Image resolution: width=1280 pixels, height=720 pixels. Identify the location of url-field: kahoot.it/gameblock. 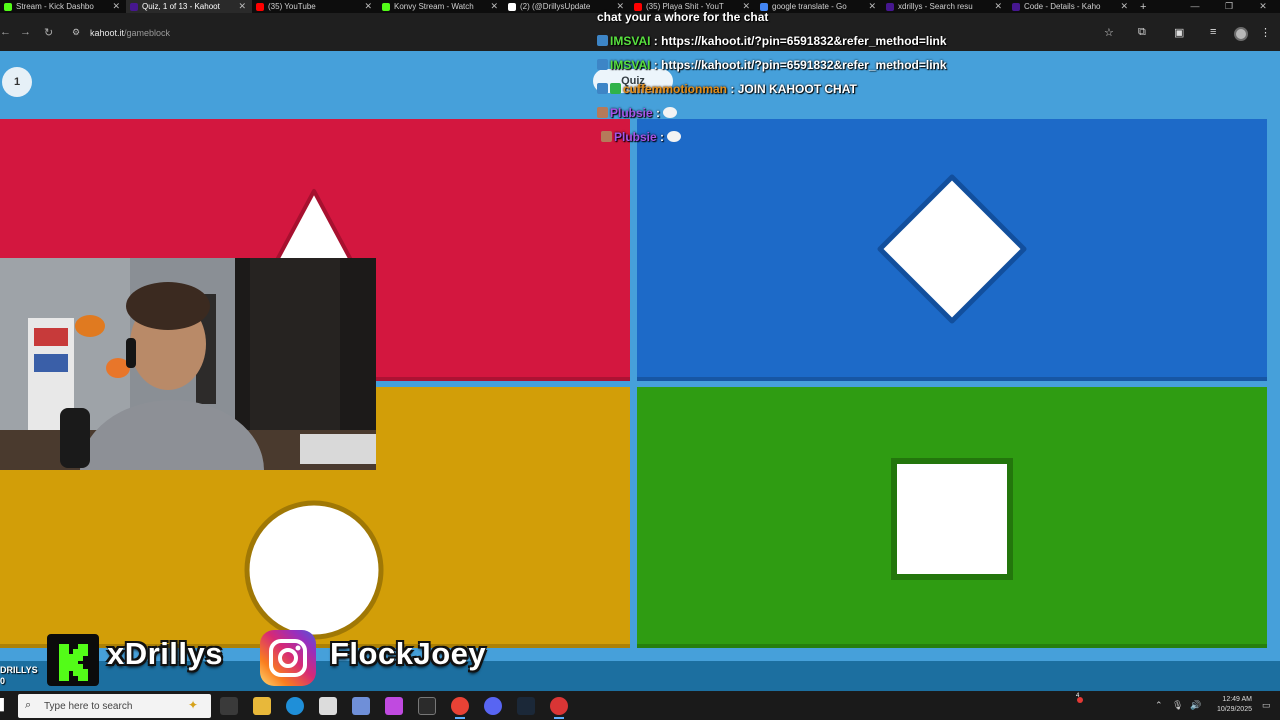
(130, 33).